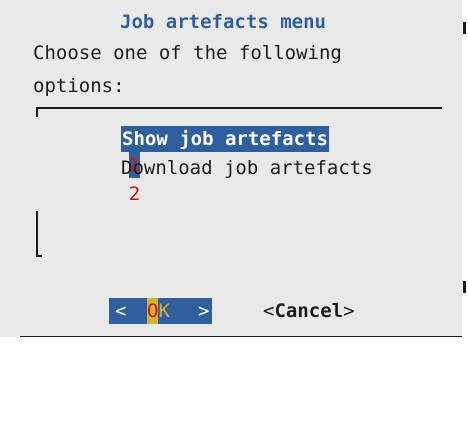  What do you see at coordinates (37, 234) in the screenshot?
I see `menu-border-left-bottom` at bounding box center [37, 234].